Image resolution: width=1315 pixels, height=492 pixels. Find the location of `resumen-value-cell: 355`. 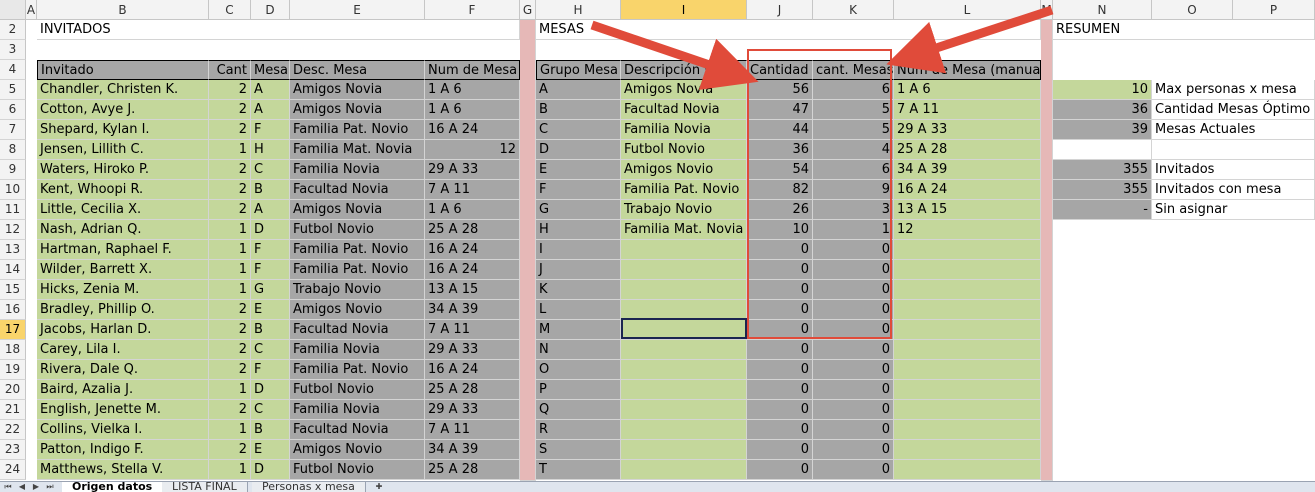

resumen-value-cell: 355 is located at coordinates (1102, 190).